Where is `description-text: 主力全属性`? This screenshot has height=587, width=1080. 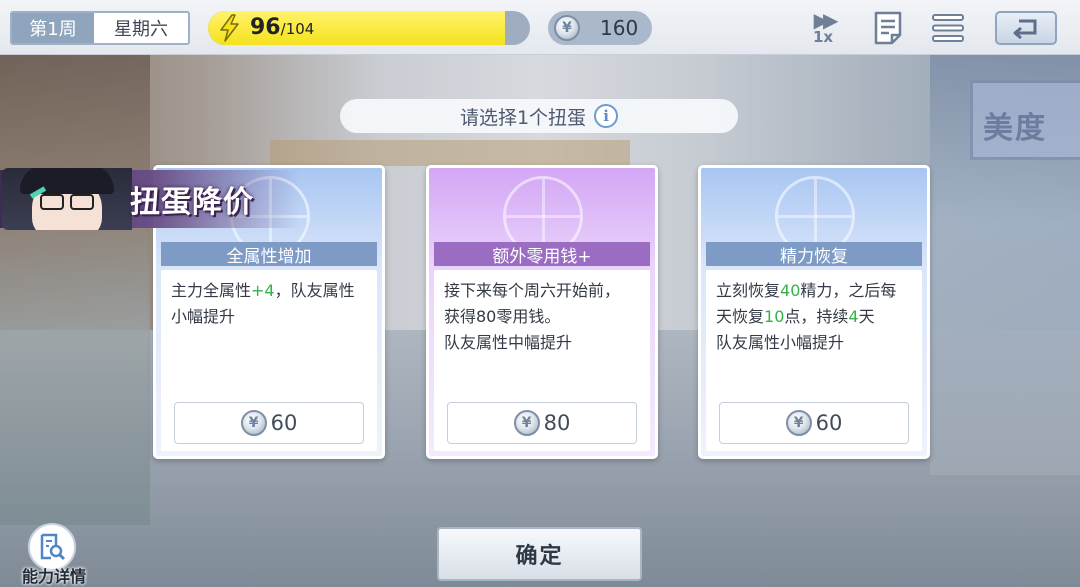
description-text: 主力全属性 is located at coordinates (211, 290).